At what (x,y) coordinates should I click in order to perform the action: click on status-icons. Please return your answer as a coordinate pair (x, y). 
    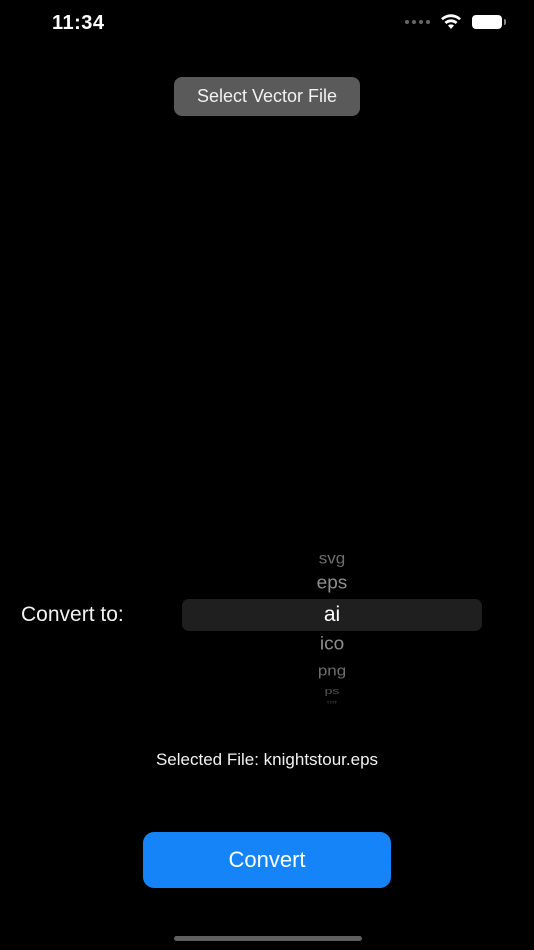
    Looking at the image, I should click on (455, 22).